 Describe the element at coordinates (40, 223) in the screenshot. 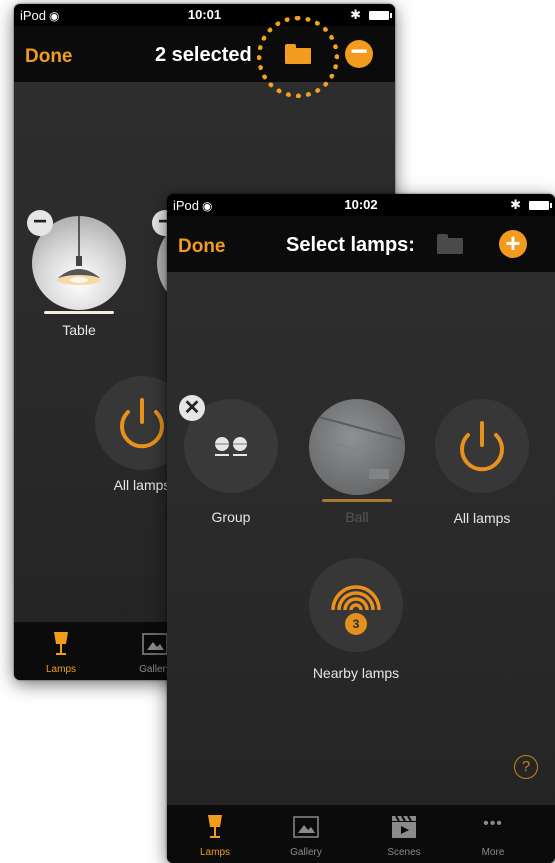

I see `remove-lamp-icon: −` at that location.